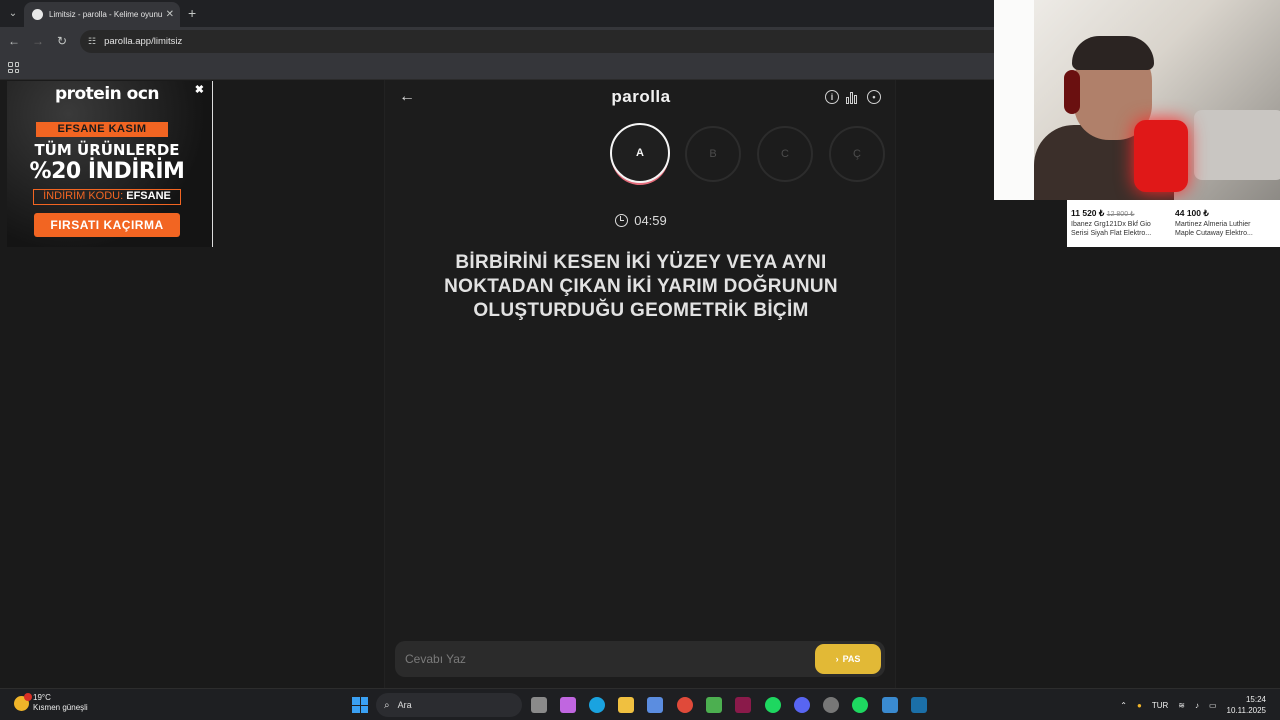  Describe the element at coordinates (13, 13) in the screenshot. I see `tab-search-chevron-icon: ⌄` at that location.